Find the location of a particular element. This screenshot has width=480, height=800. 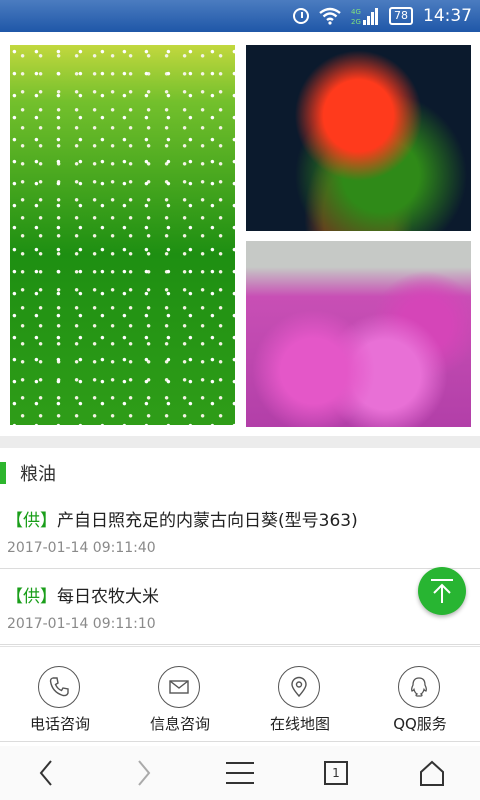

chevron-left-icon is located at coordinates (45, 773).